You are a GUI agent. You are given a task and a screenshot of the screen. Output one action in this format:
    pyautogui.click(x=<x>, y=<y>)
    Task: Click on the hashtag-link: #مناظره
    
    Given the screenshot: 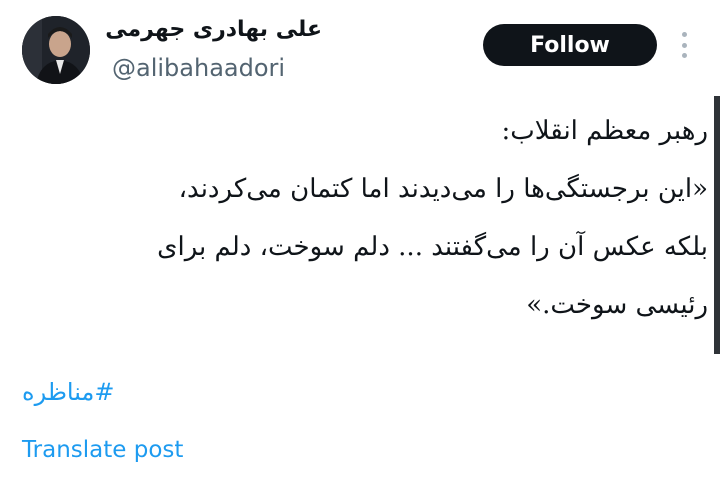 What is the action you would take?
    pyautogui.click(x=68, y=392)
    